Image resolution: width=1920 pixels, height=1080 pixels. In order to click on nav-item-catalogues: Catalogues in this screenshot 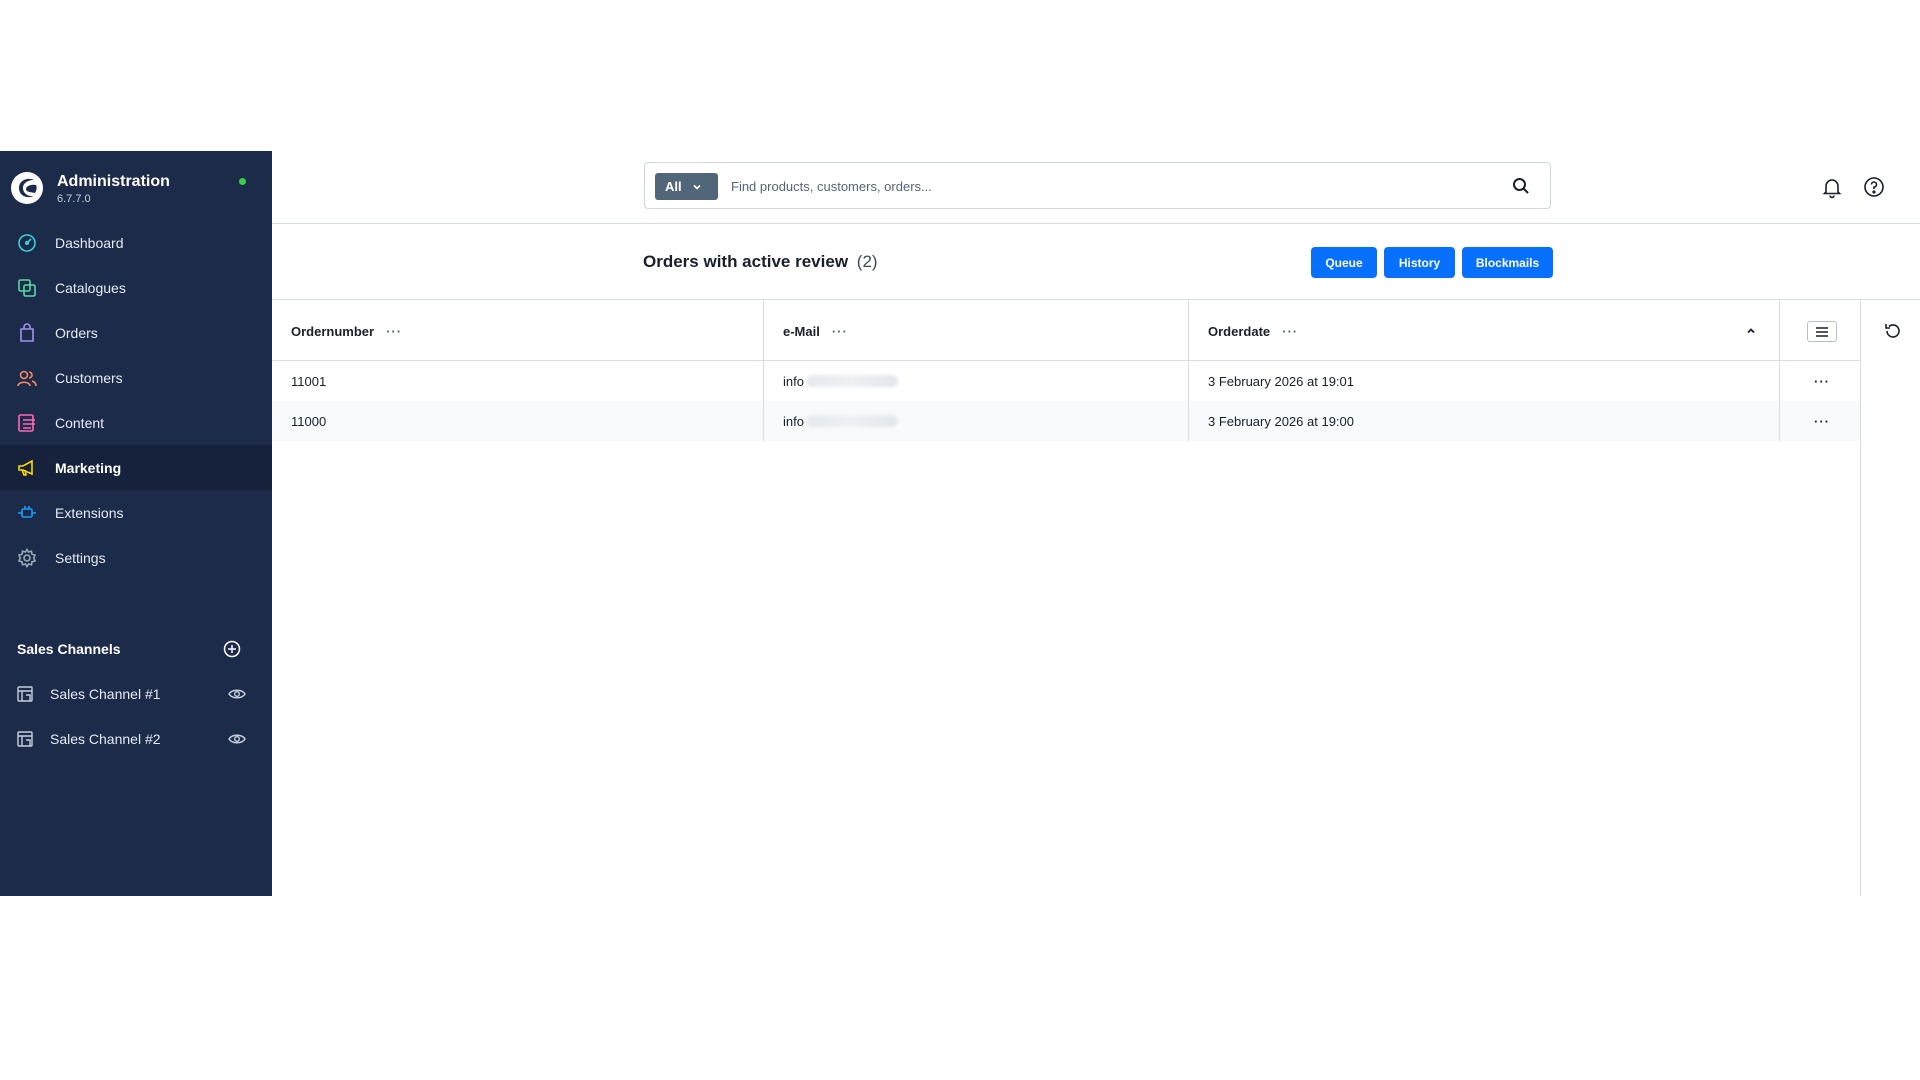, I will do `click(136, 287)`.